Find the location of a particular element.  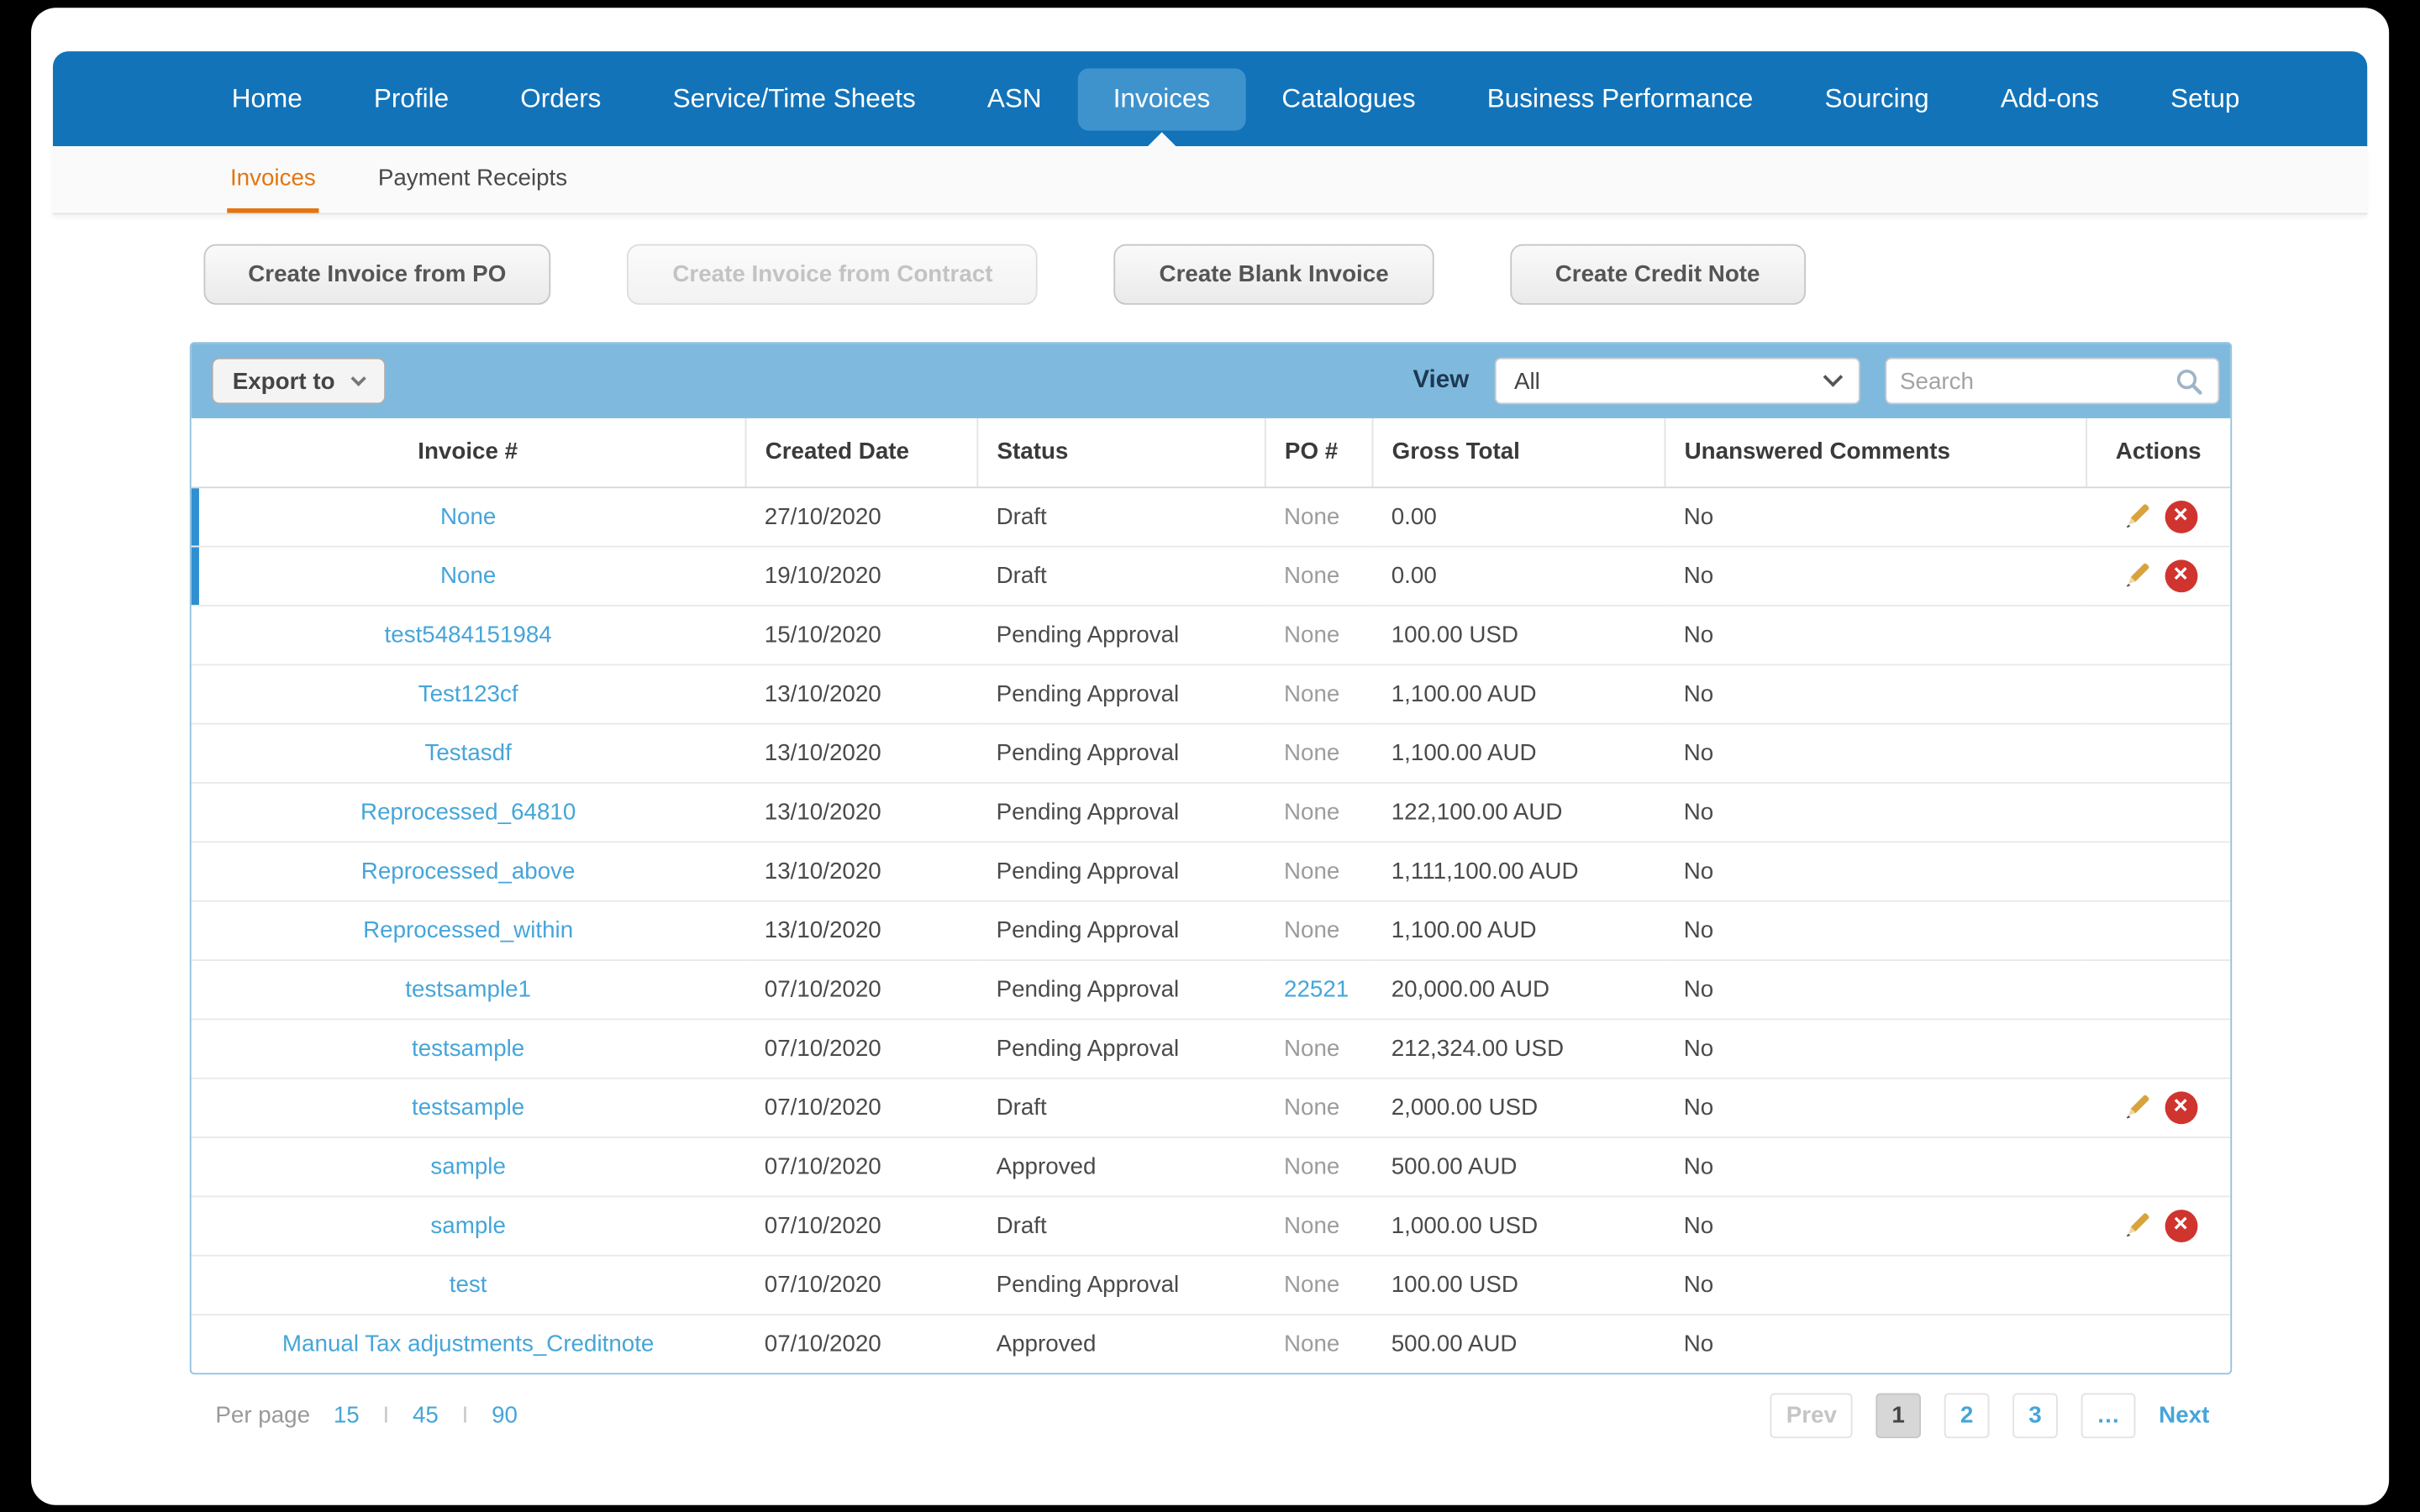

view-select-value: All is located at coordinates (1527, 381).